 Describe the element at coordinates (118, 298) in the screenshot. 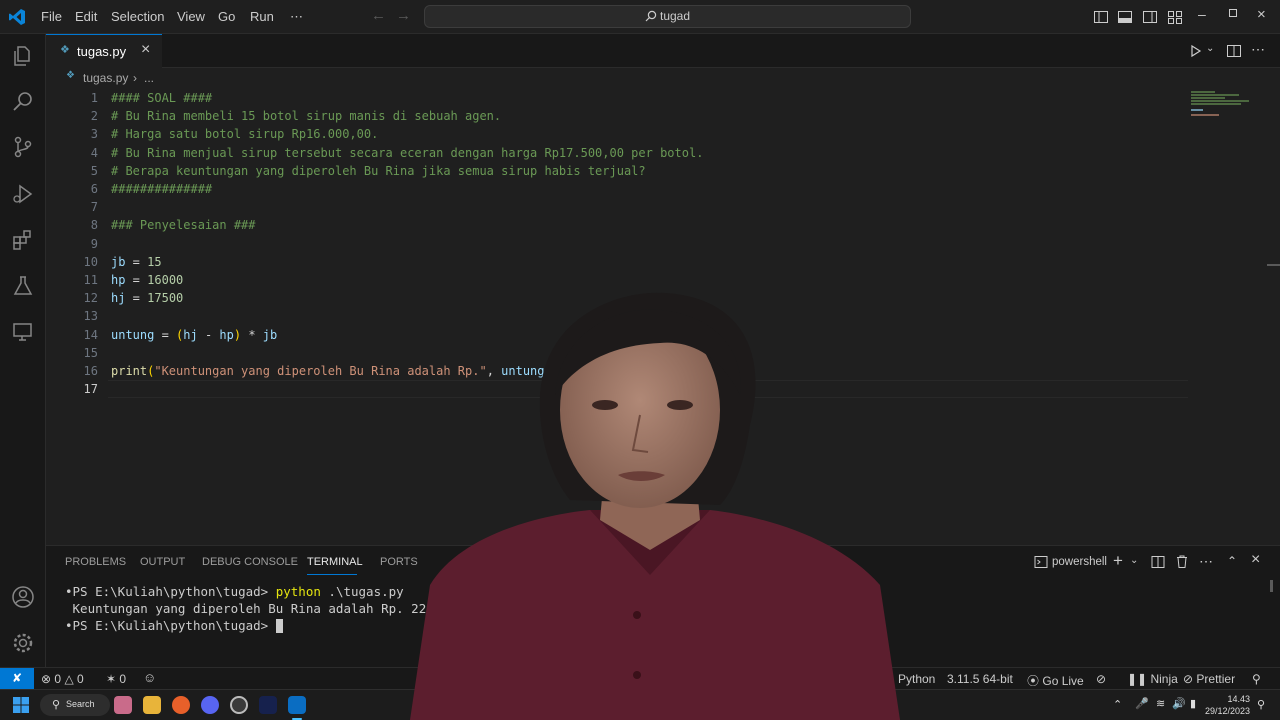

I see `code-token: hj` at that location.